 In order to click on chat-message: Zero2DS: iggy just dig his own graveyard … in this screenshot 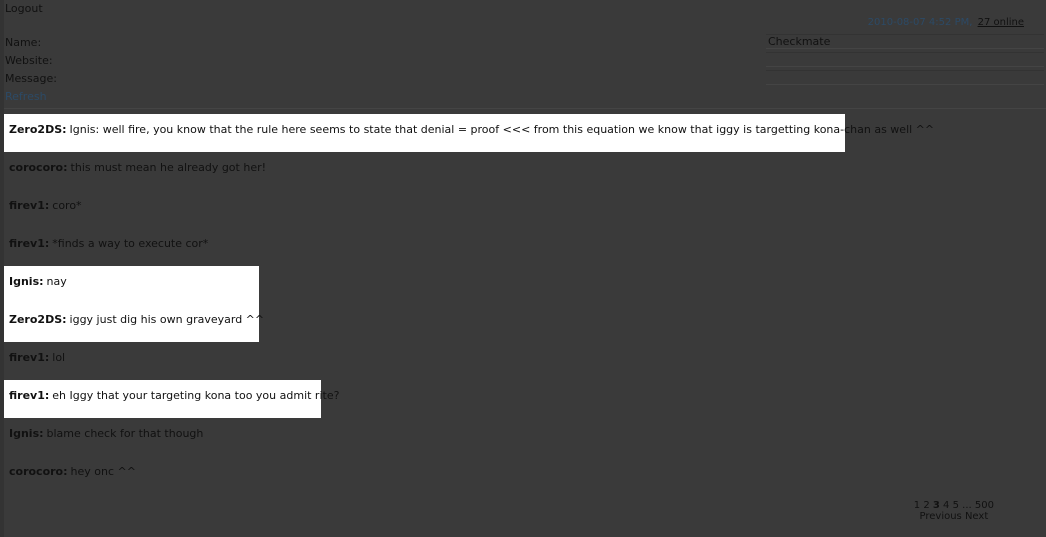, I will do `click(134, 323)`.